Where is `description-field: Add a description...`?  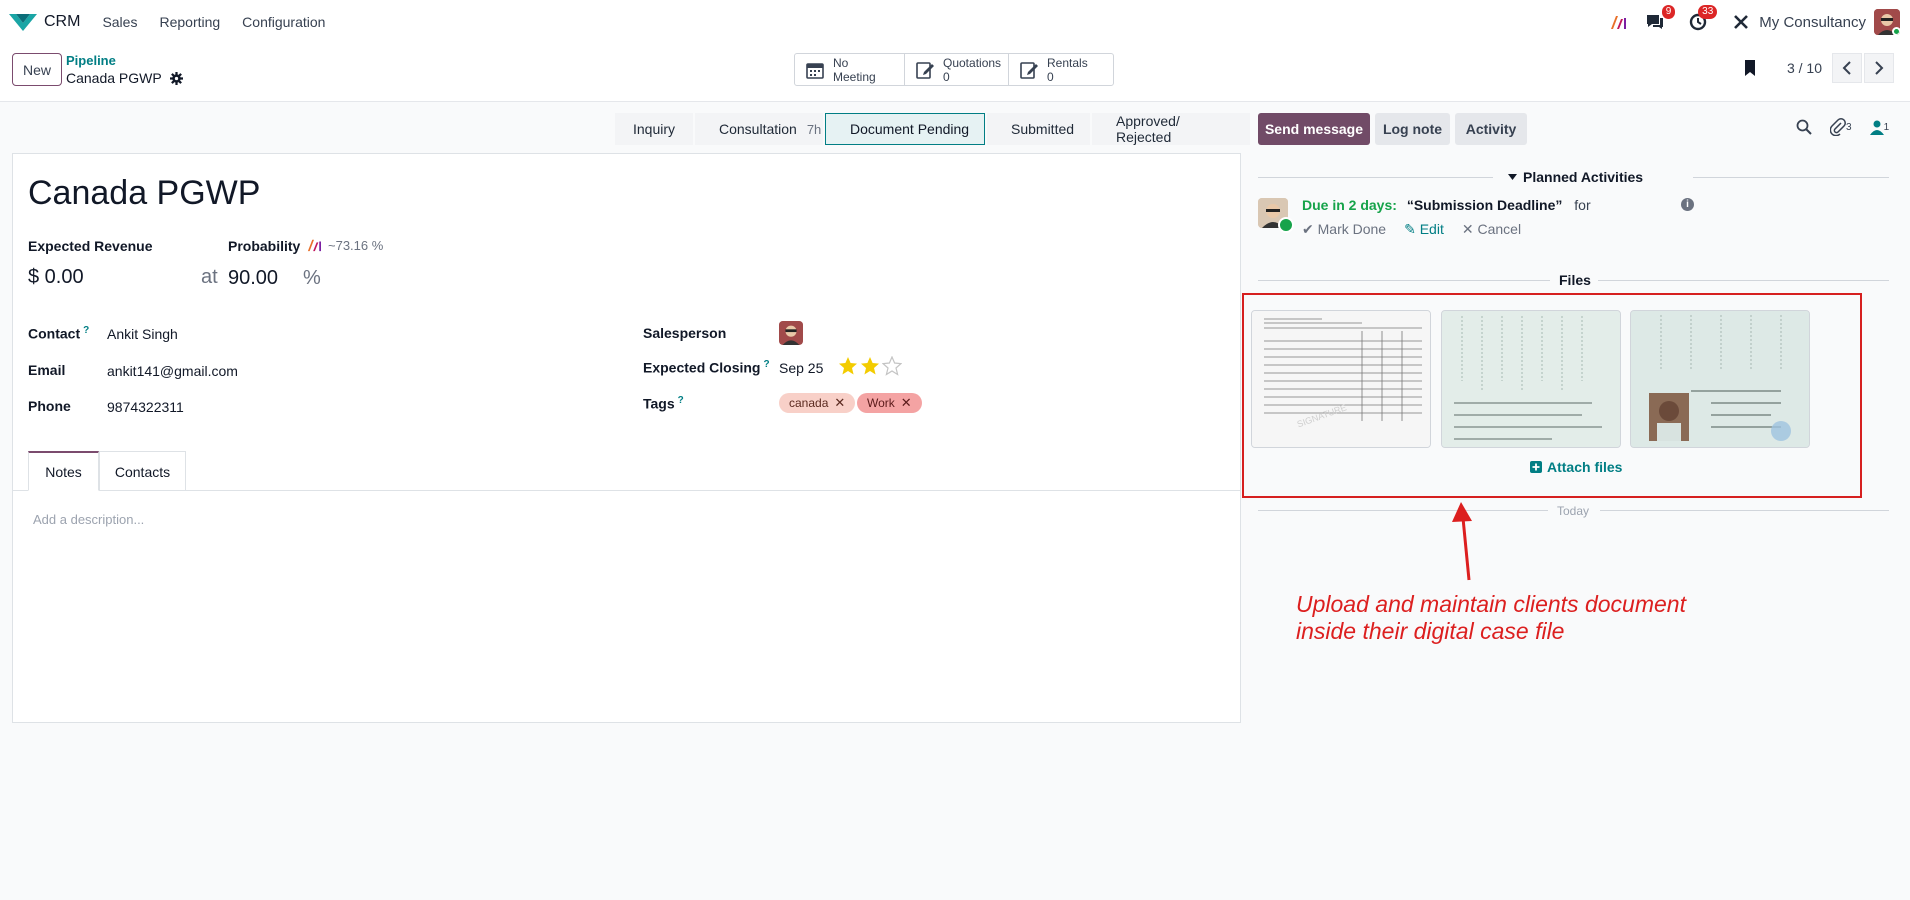
description-field: Add a description... is located at coordinates (88, 519).